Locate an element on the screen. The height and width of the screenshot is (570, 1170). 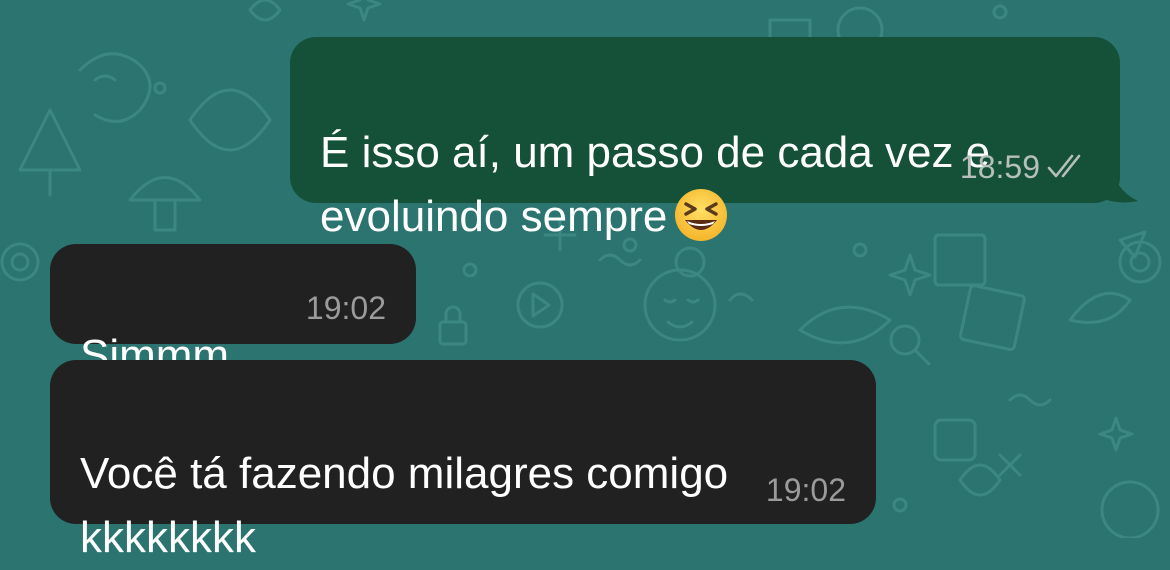
read-double-check-icon is located at coordinates (1064, 166).